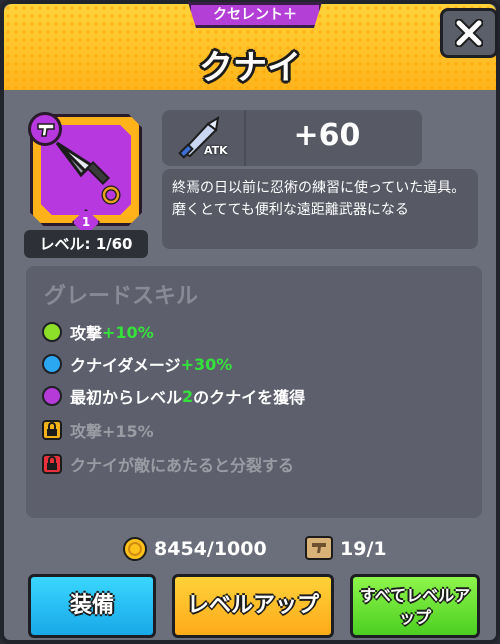 This screenshot has height=644, width=500. Describe the element at coordinates (128, 332) in the screenshot. I see `skill-bonus: +10%` at that location.